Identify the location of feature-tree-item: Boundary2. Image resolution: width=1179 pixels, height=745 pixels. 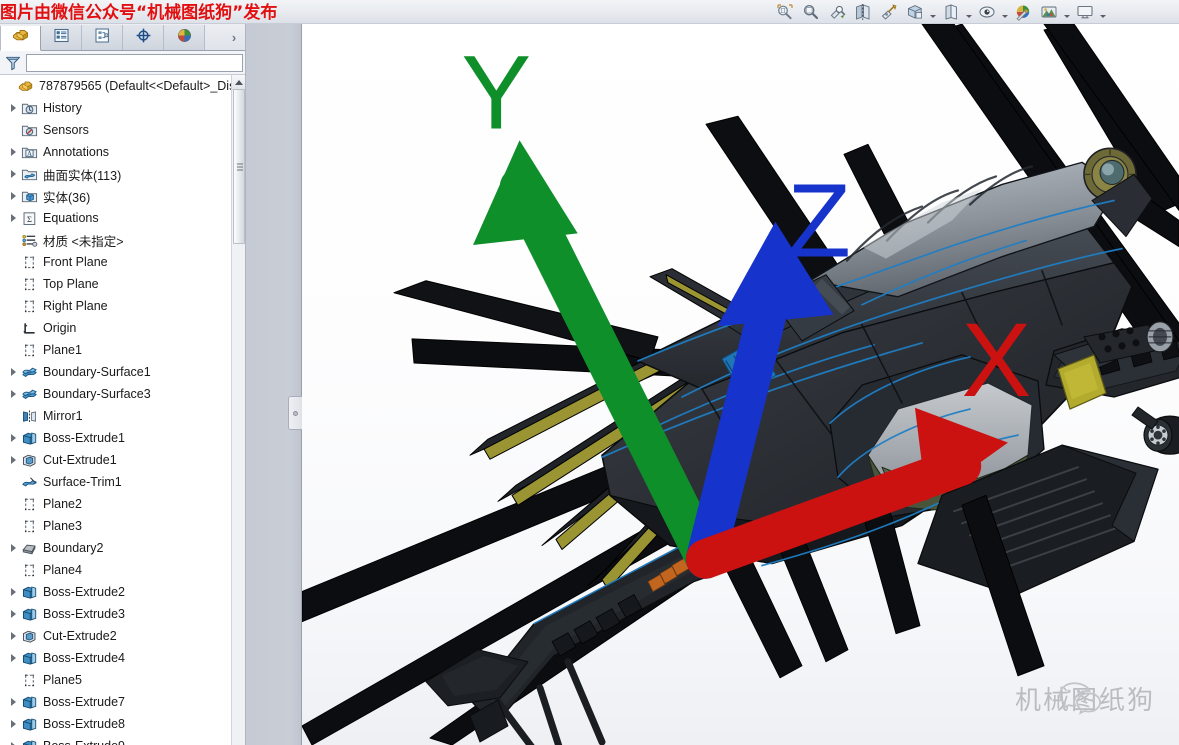
(115, 548).